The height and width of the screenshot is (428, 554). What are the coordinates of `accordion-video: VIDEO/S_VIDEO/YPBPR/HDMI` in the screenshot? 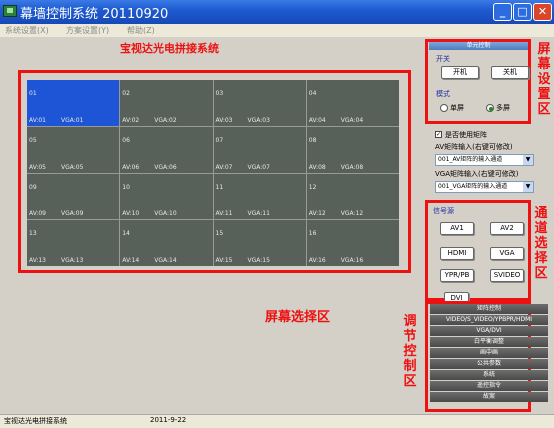 It's located at (489, 320).